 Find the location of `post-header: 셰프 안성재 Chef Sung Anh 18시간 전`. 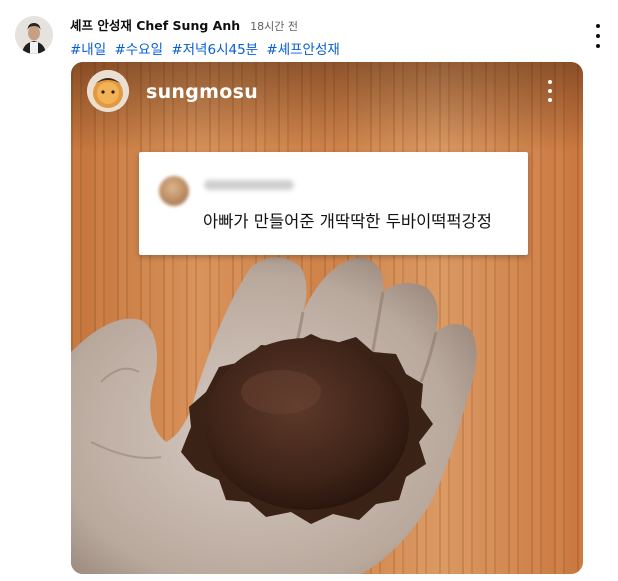

post-header: 셰프 안성재 Chef Sung Anh 18시간 전 is located at coordinates (184, 24).